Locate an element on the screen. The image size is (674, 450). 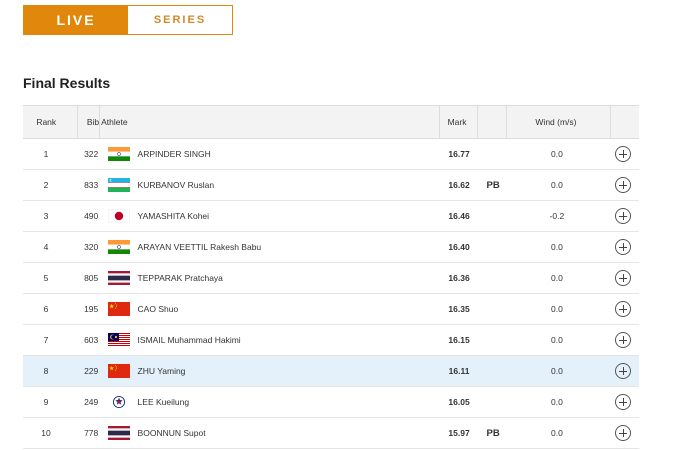
tab-series: SERIES is located at coordinates (180, 20).